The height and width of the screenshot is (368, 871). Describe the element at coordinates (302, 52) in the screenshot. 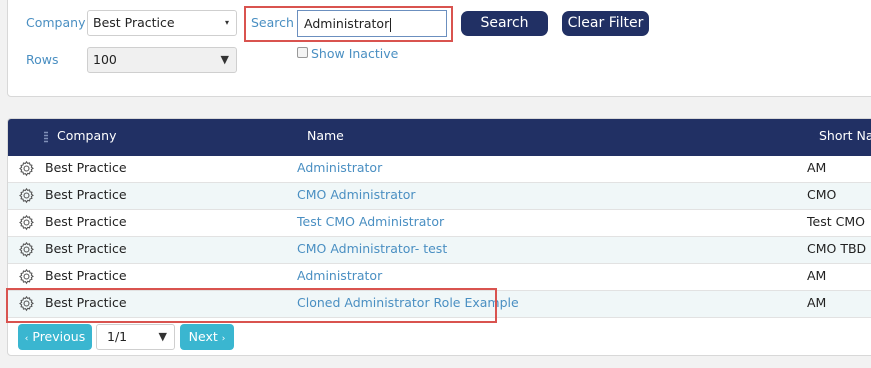

I see `show-inactive-checkbox` at that location.